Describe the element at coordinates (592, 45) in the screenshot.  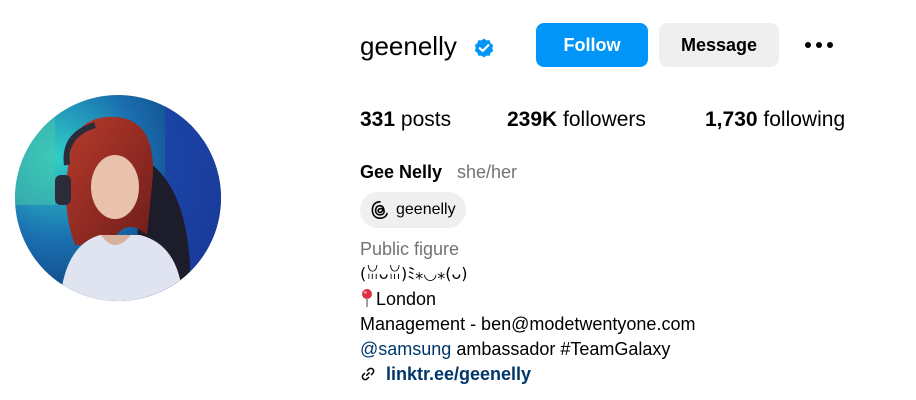
I see `follow-button: Follow` at that location.